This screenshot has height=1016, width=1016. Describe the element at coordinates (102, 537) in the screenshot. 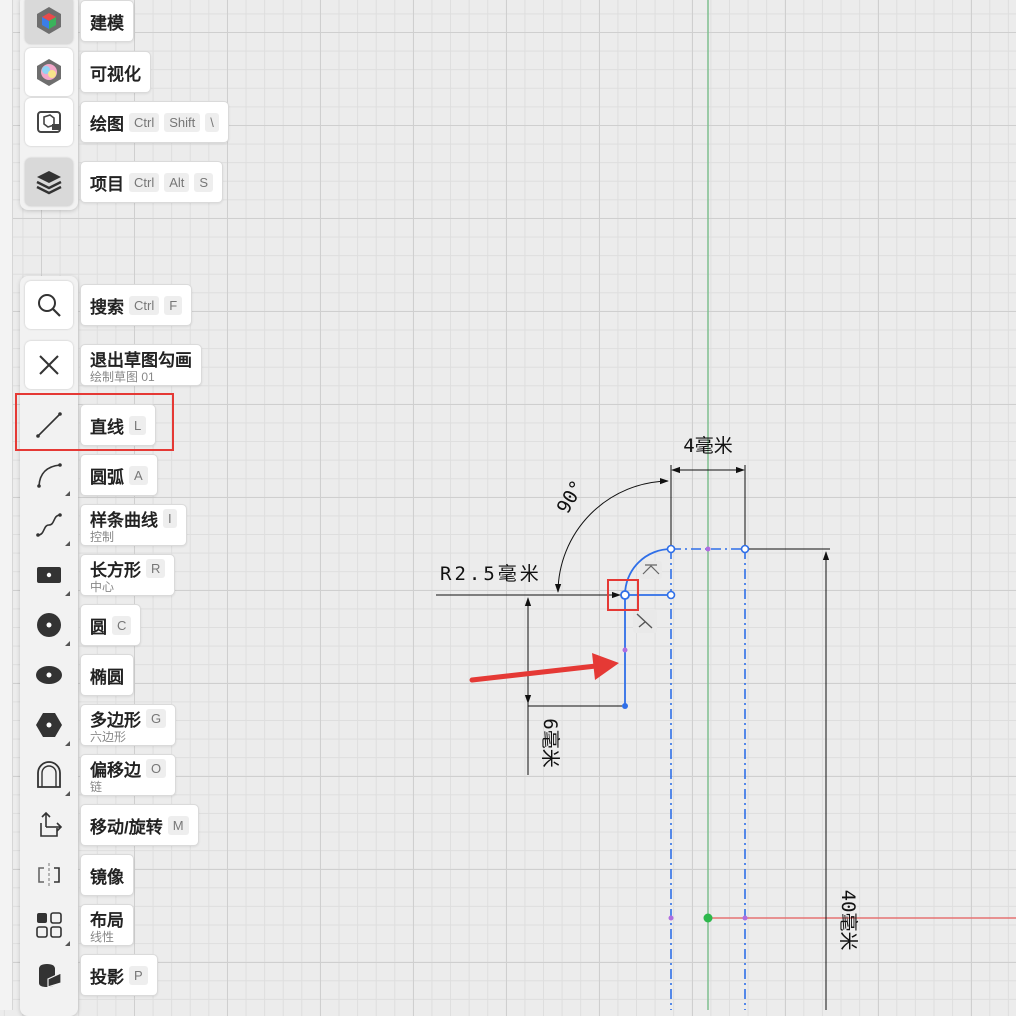

I see `tool-sublabel: 控制` at that location.